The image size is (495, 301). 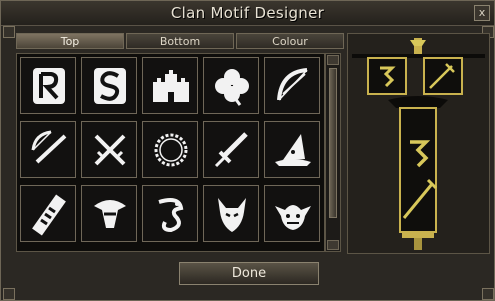 I want to click on scroll-icon, so click(x=49, y=215).